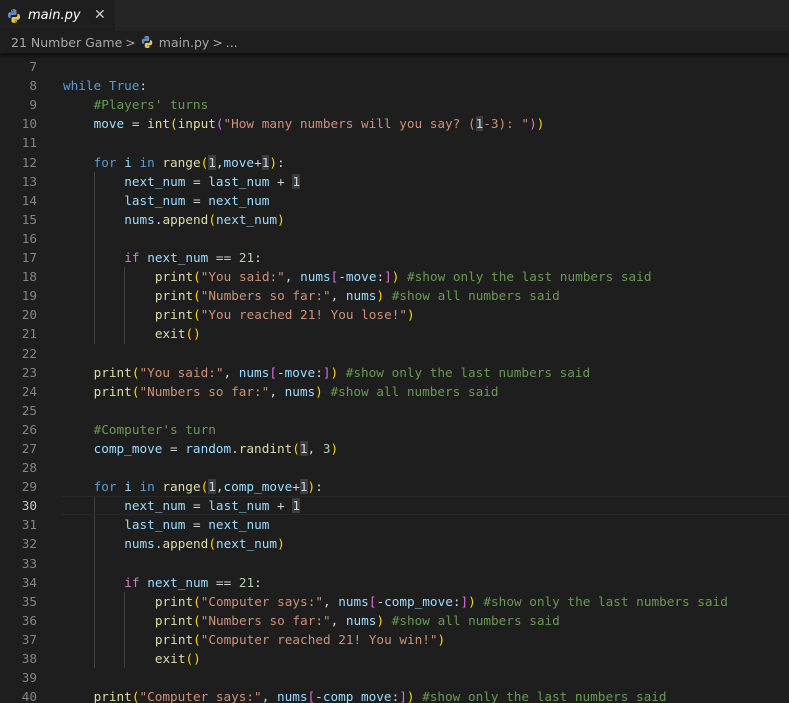  I want to click on code-token: "Numbers so far:", so click(265, 620).